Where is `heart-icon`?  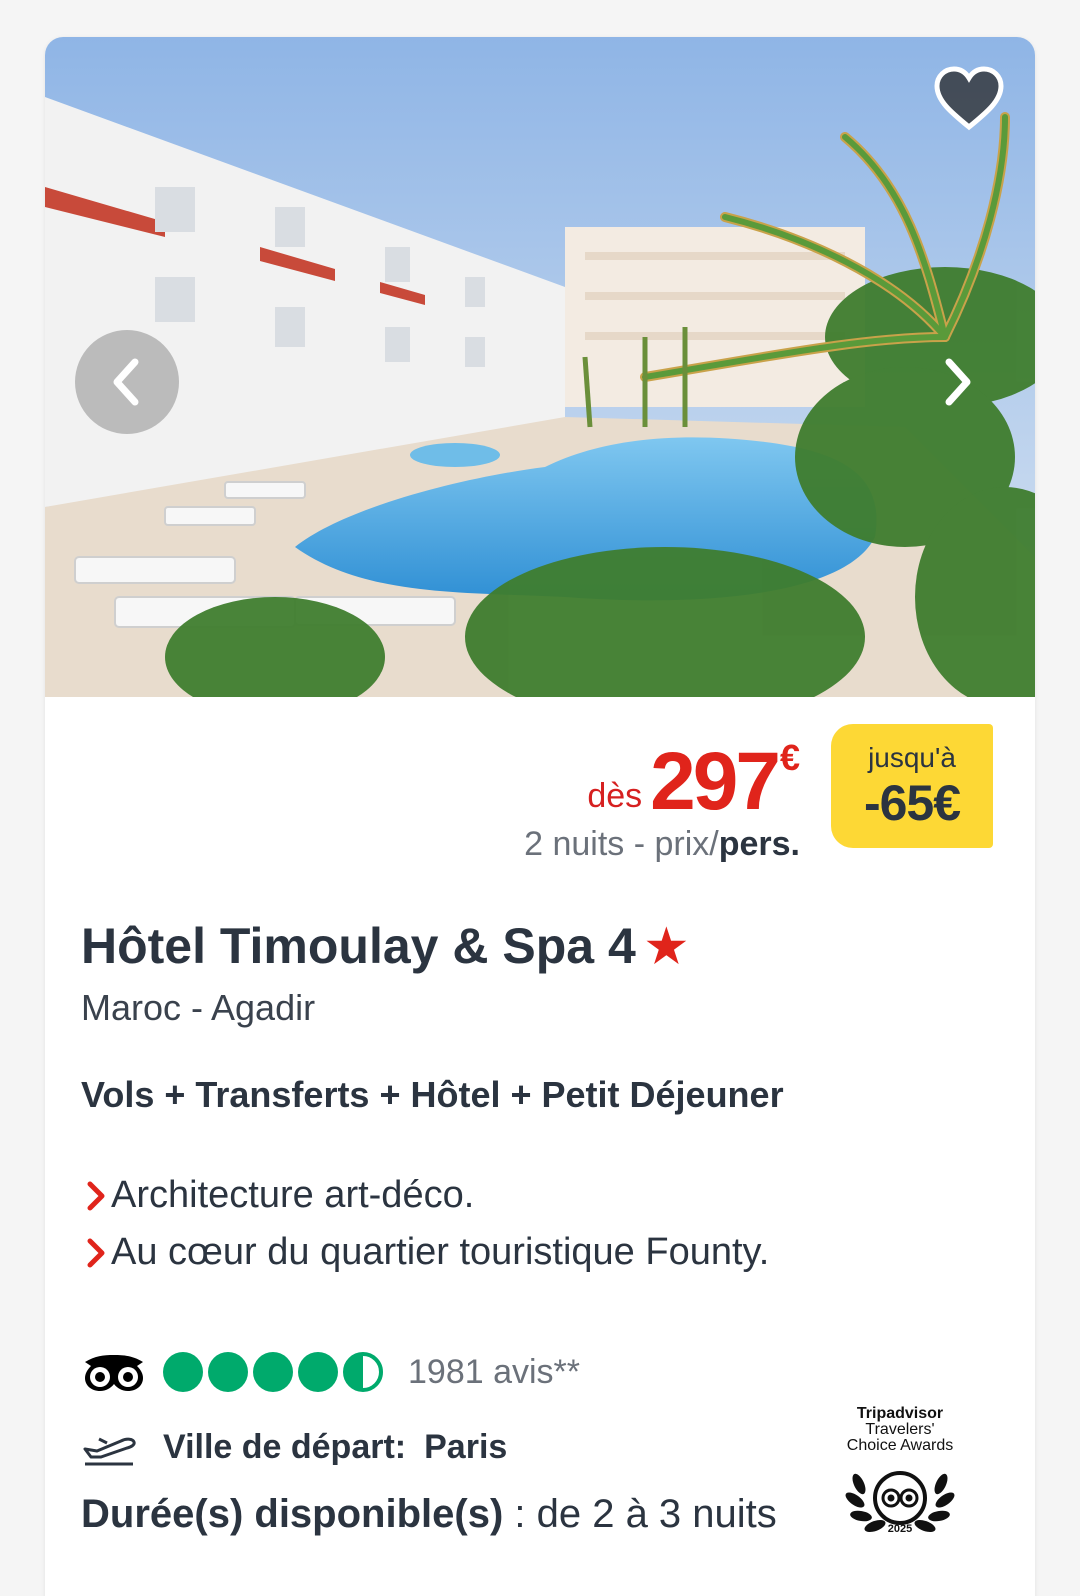 heart-icon is located at coordinates (969, 98).